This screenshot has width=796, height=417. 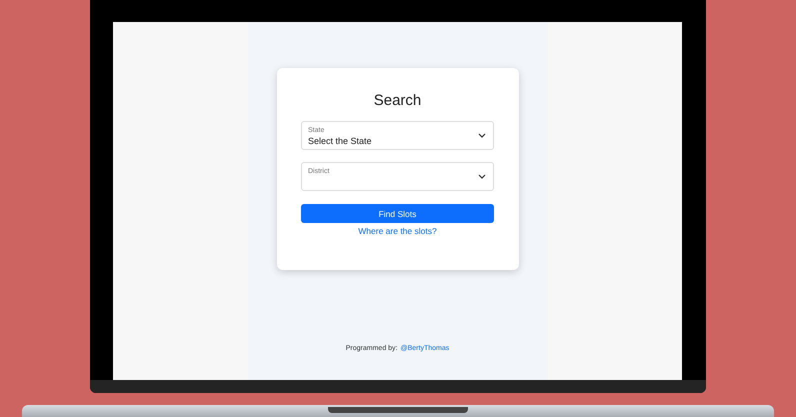 What do you see at coordinates (340, 141) in the screenshot?
I see `field-value: Select the State` at bounding box center [340, 141].